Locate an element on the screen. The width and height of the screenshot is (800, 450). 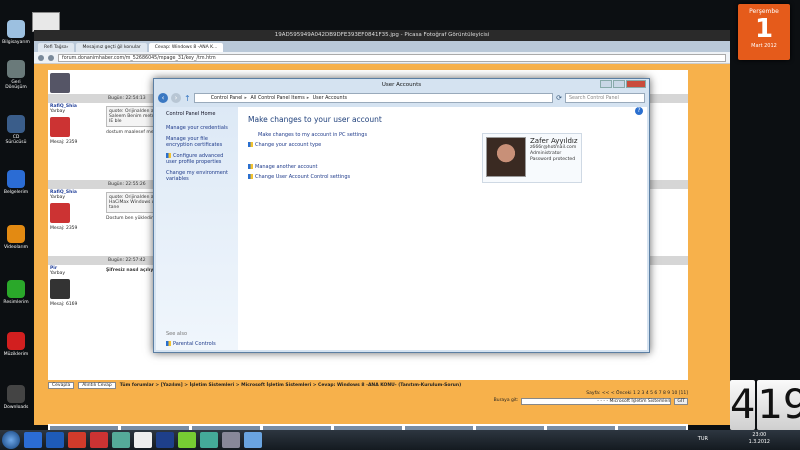
desktop-icon-label: Belgelerim is located at coordinates (16, 192).